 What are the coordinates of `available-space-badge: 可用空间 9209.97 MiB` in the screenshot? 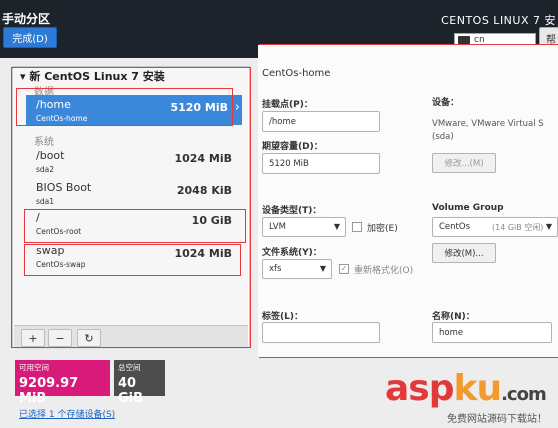 It's located at (62, 383).